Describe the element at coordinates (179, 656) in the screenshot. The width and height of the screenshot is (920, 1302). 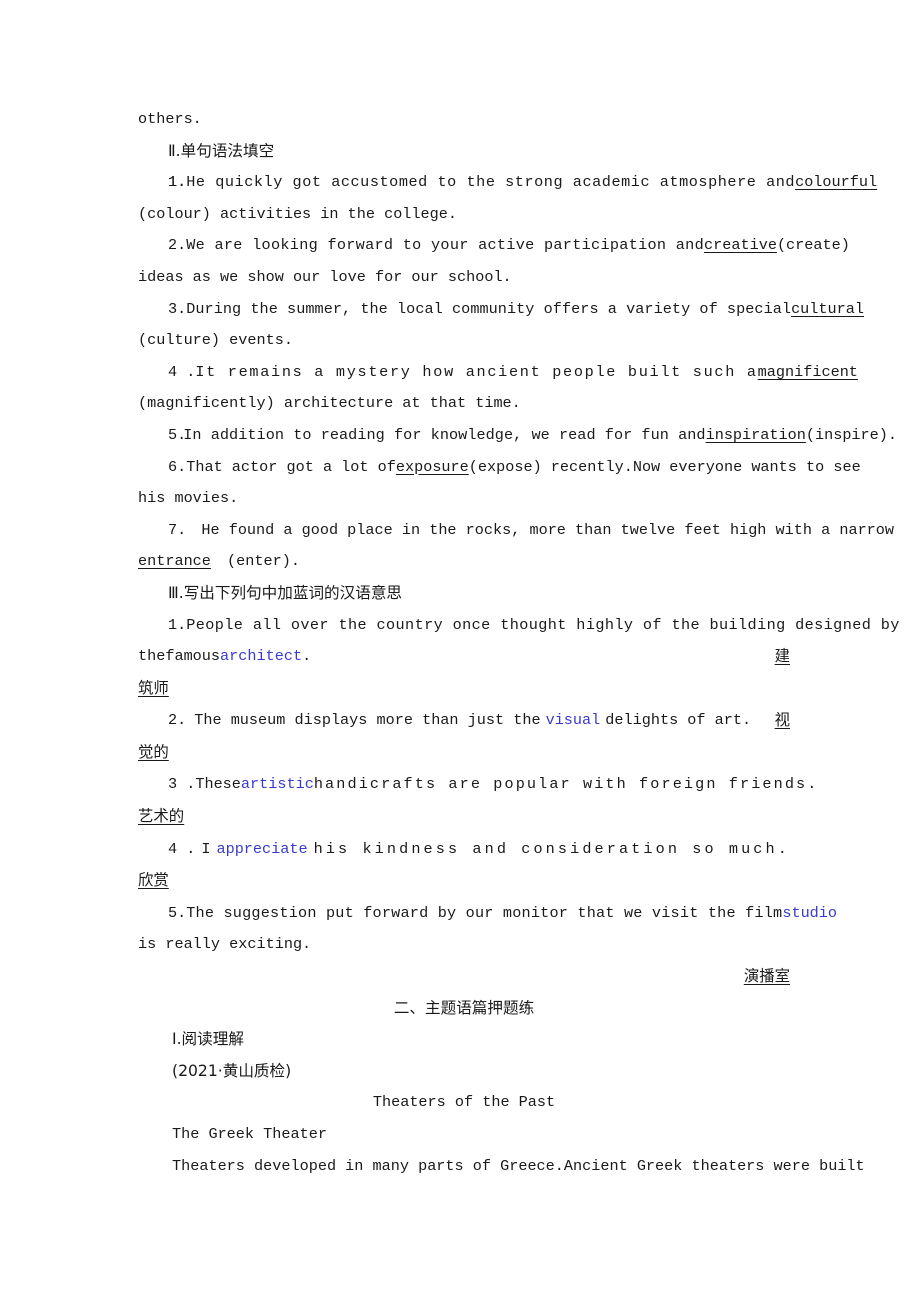
I see `blue-1-lead-text: thefamous` at that location.